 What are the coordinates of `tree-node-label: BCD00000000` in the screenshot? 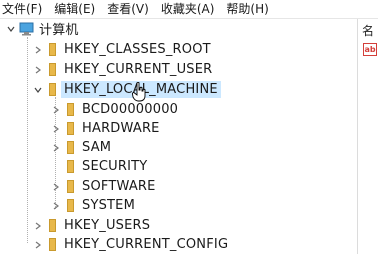 It's located at (130, 109).